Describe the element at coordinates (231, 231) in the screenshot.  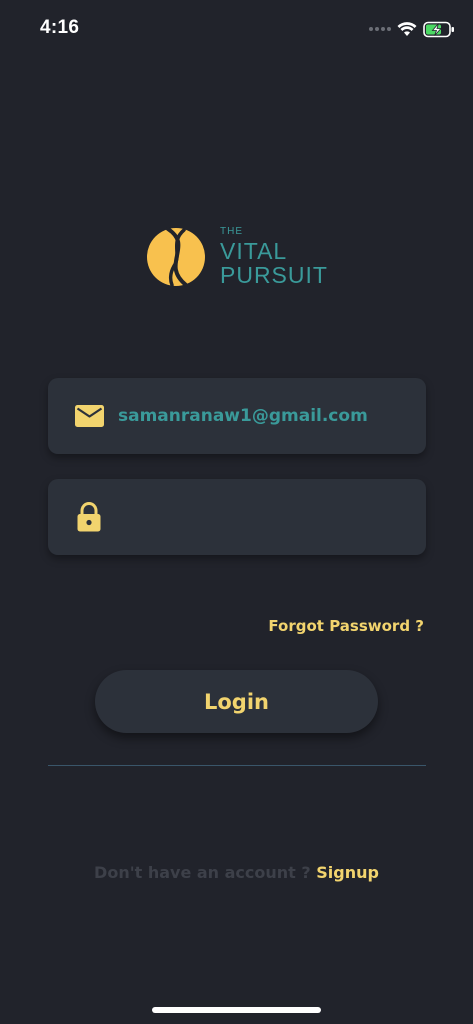
I see `logo-text-the: THE` at that location.